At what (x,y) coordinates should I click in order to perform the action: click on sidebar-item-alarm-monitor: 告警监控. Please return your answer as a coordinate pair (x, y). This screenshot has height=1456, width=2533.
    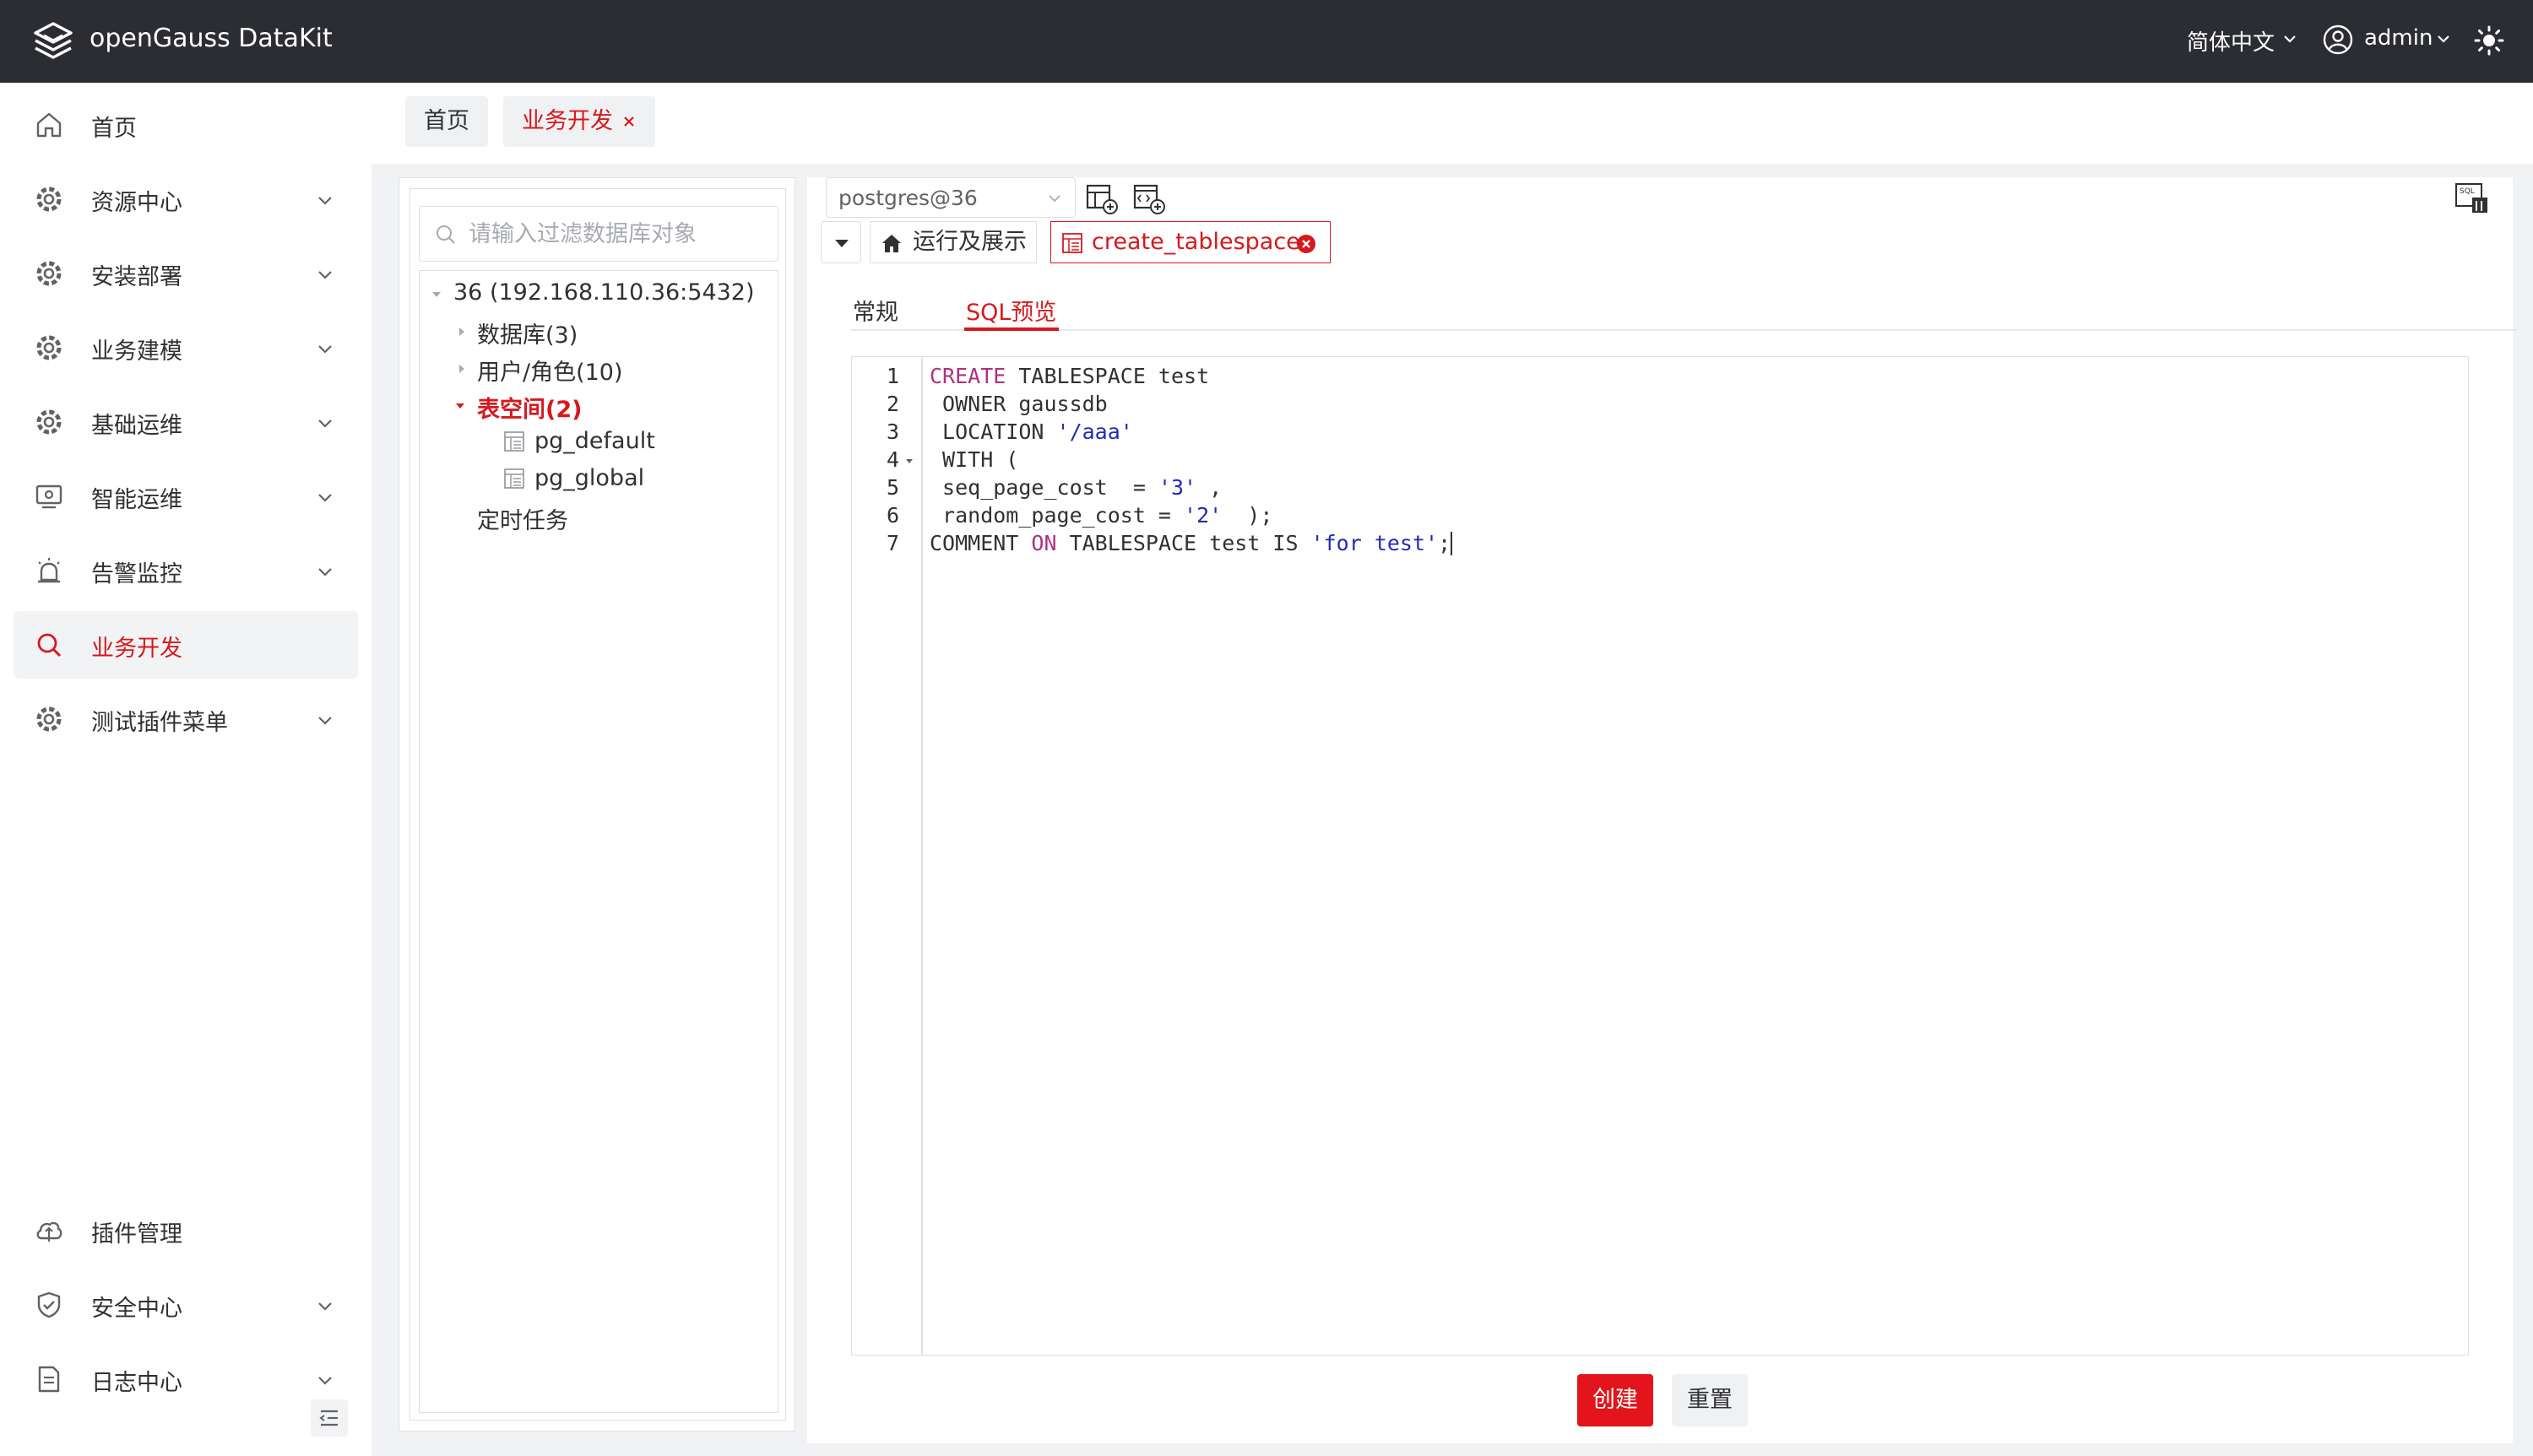
    Looking at the image, I should click on (186, 570).